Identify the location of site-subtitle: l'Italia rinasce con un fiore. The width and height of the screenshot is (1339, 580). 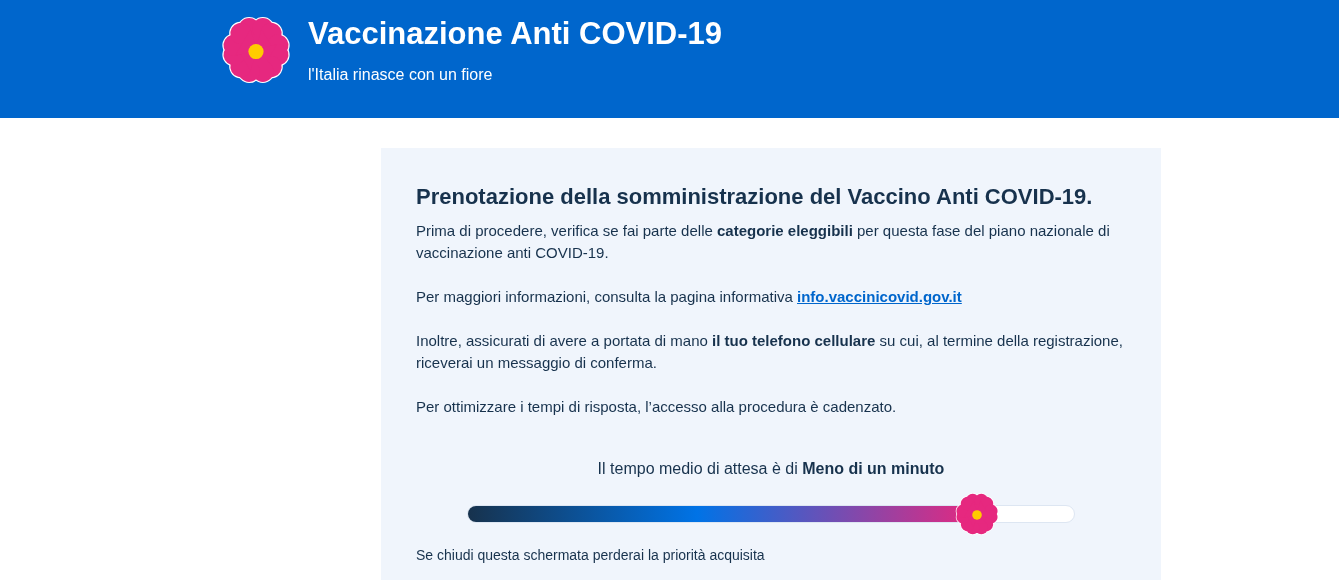
(401, 75).